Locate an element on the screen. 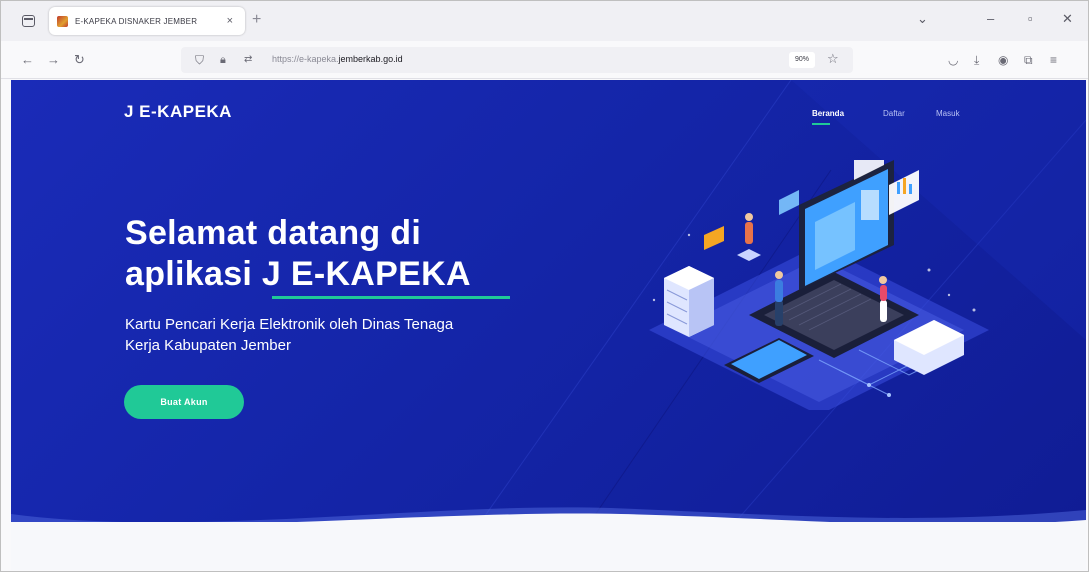 The image size is (1089, 572). url-domain: jemberkab.go.id is located at coordinates (370, 59).